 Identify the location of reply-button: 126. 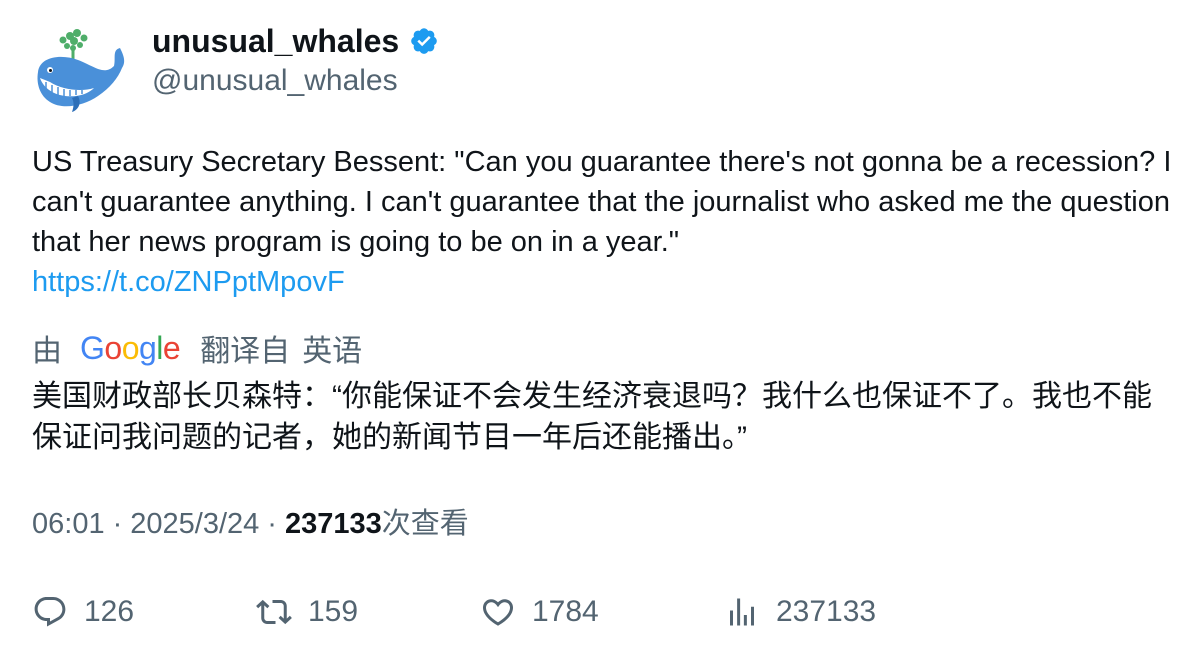
(144, 612).